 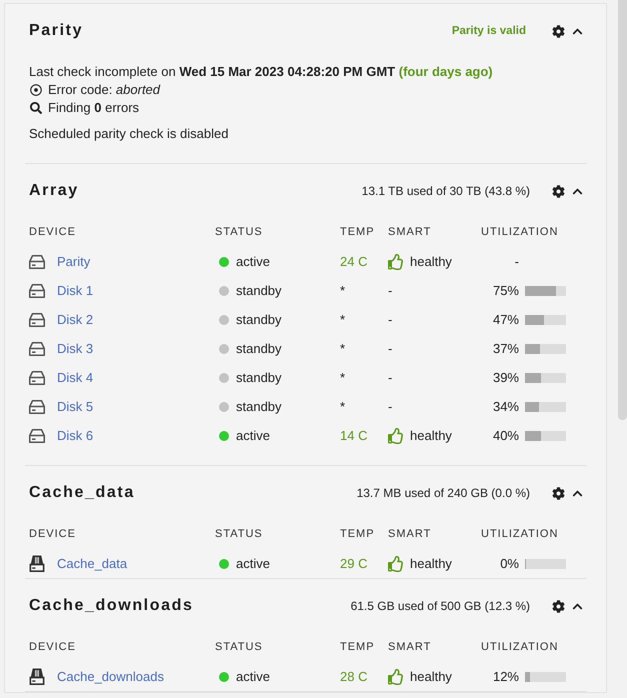 I want to click on section-title: Cache_data, so click(x=82, y=493).